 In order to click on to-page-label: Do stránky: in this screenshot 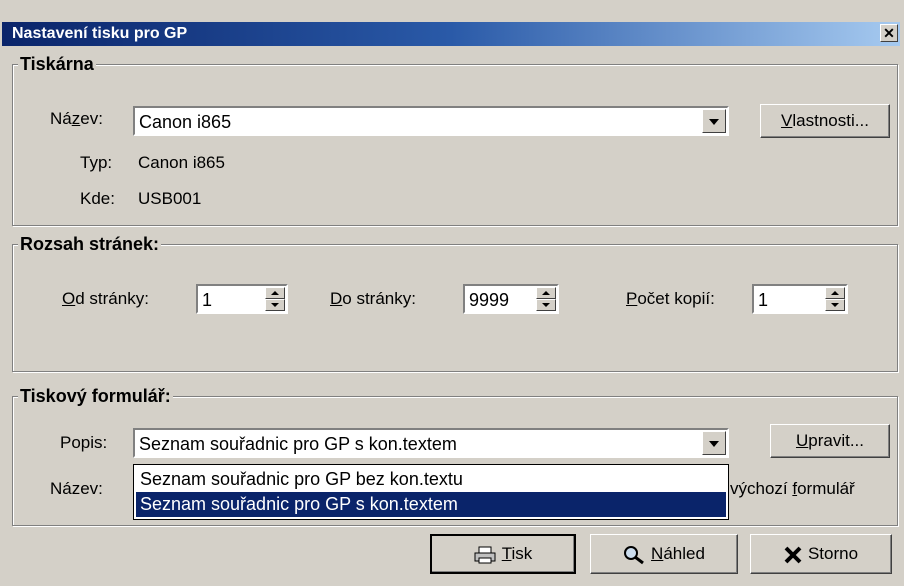, I will do `click(373, 298)`.